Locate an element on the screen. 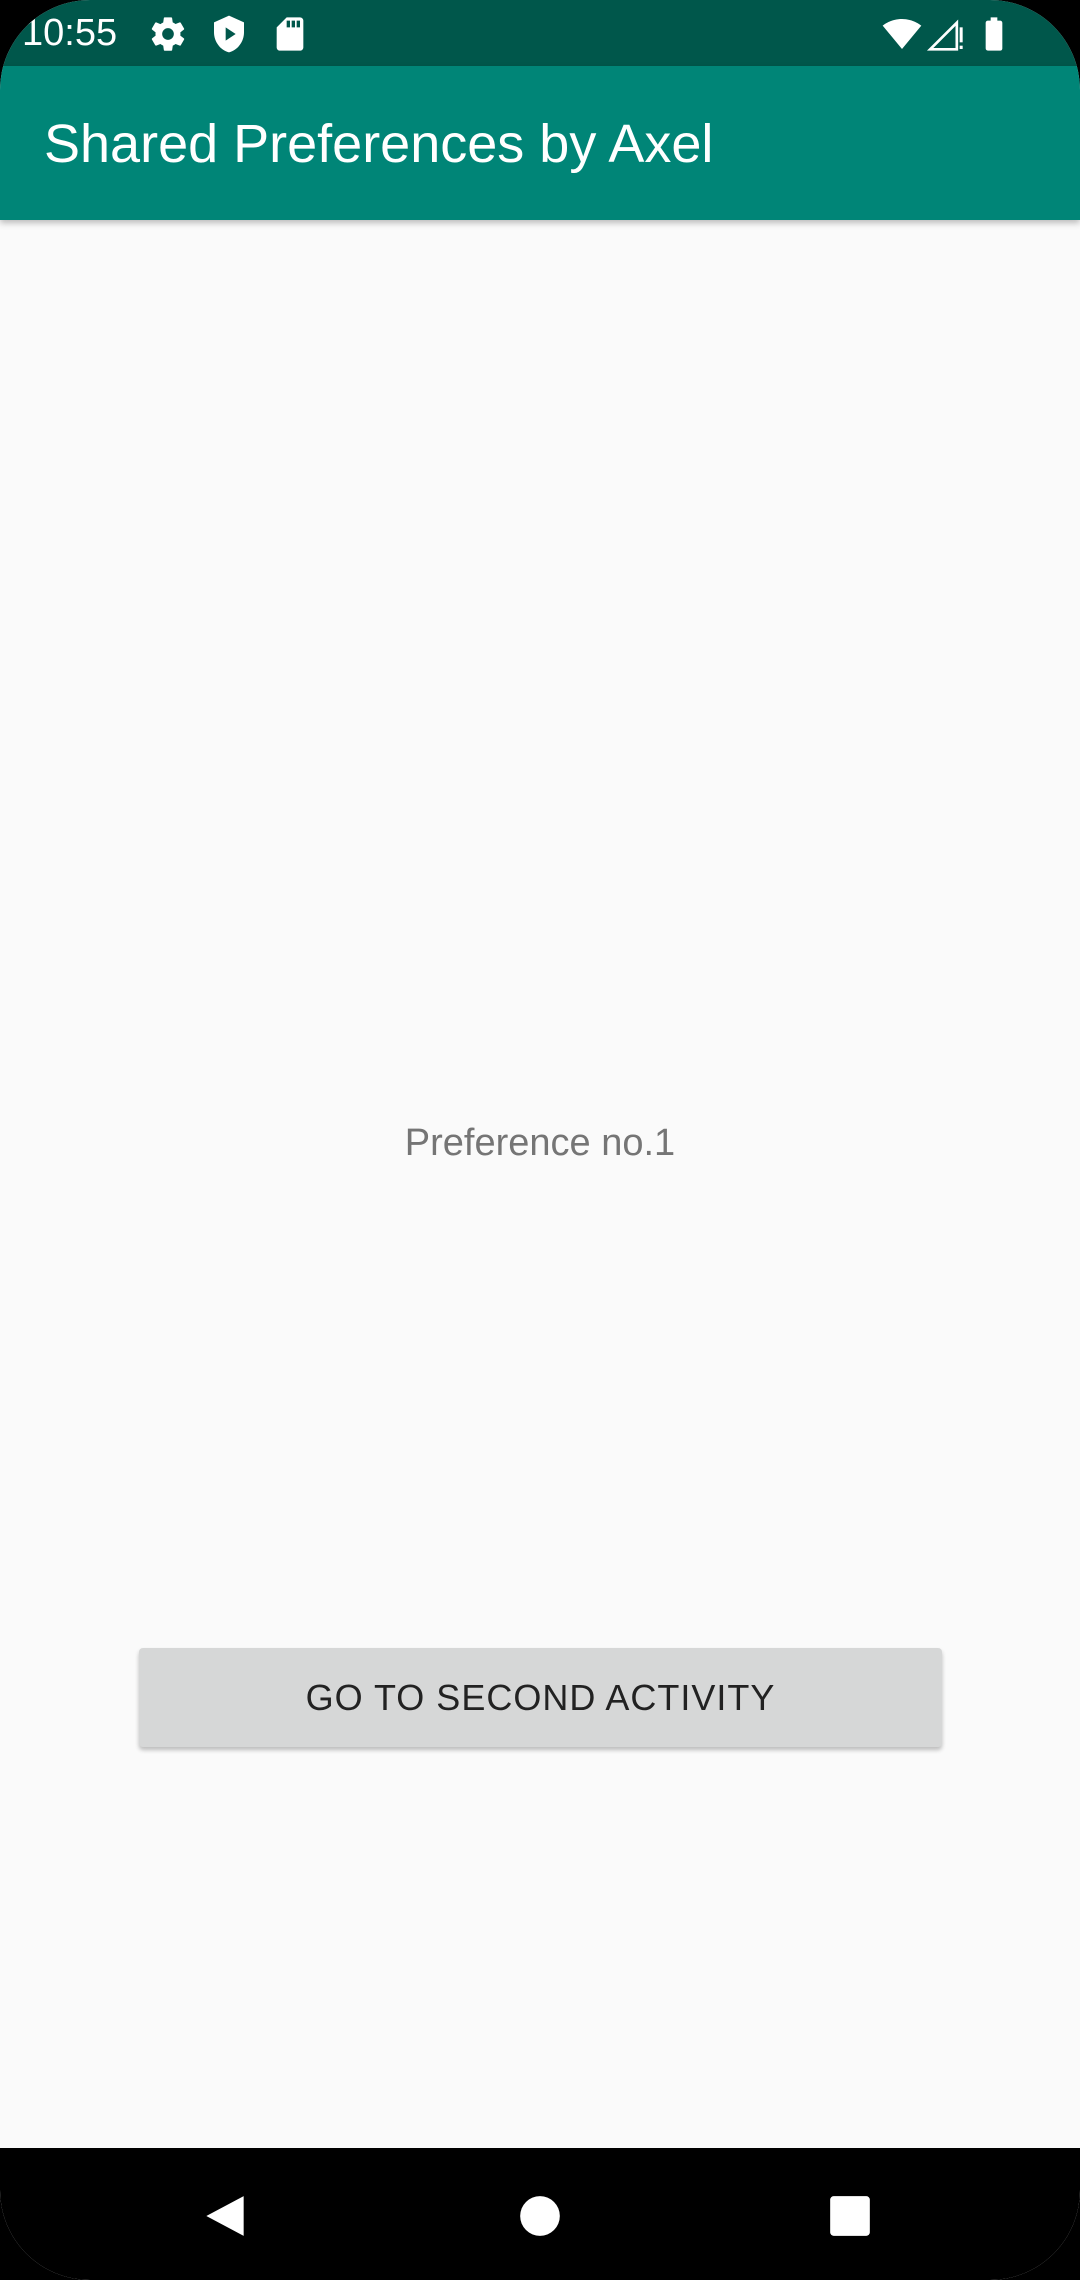 The height and width of the screenshot is (2280, 1080). sd-card-icon is located at coordinates (290, 34).